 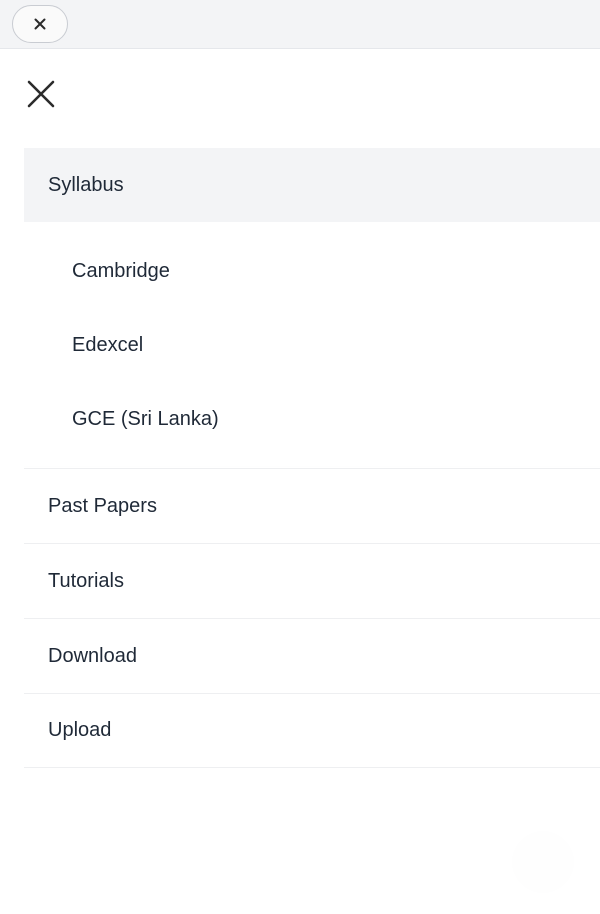 What do you see at coordinates (312, 730) in the screenshot?
I see `menu-item-upload: Upload` at bounding box center [312, 730].